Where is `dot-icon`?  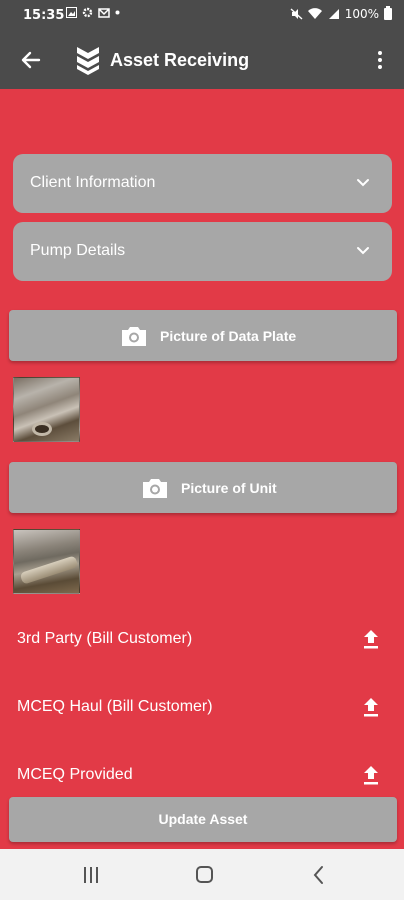
dot-icon is located at coordinates (117, 12).